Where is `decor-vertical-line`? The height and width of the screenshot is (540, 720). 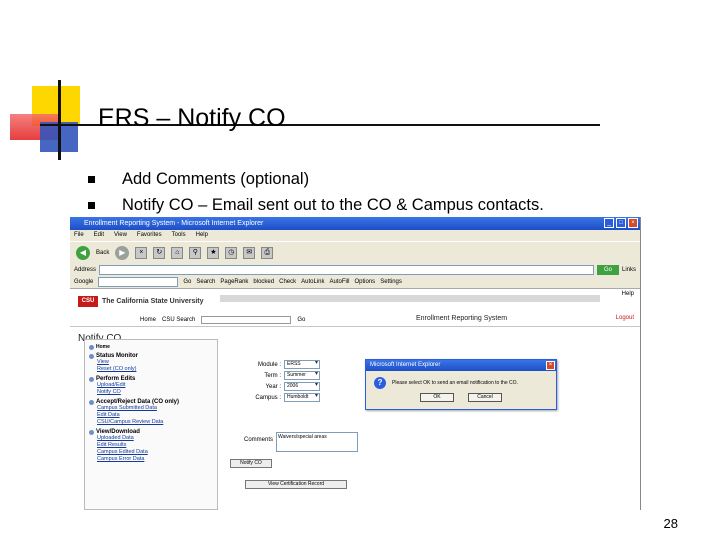 decor-vertical-line is located at coordinates (59, 120).